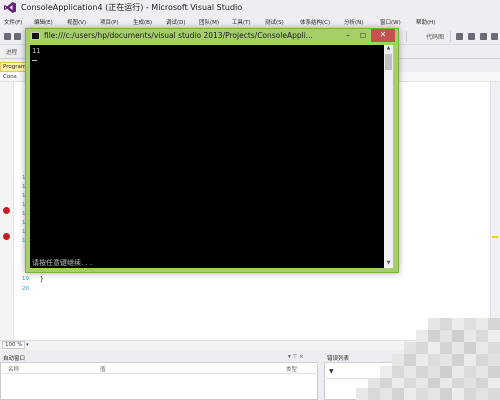  What do you see at coordinates (109, 22) in the screenshot?
I see `menu-project: 项目(P)` at bounding box center [109, 22].